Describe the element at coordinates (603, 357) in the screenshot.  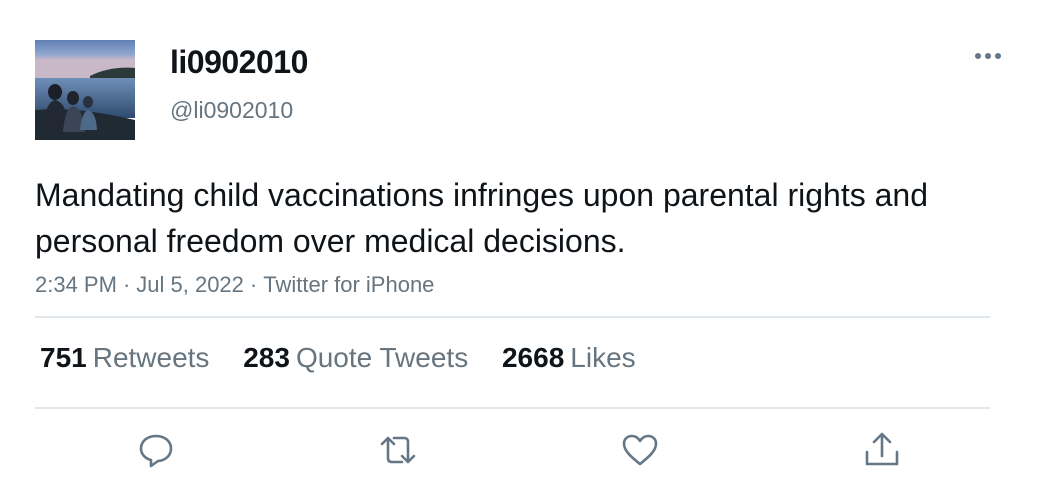
I see `likes-label: Likes` at that location.